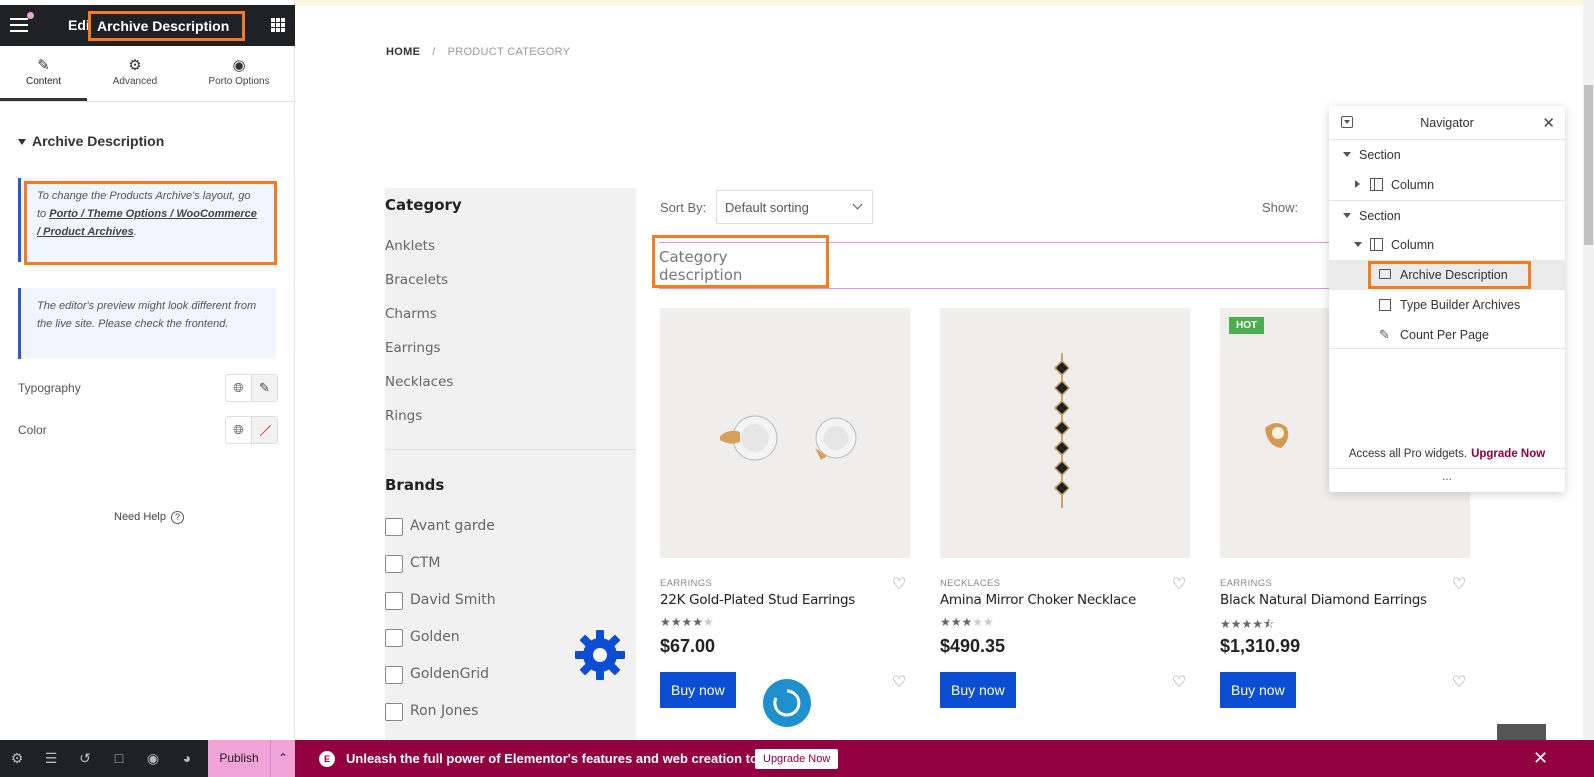 Image resolution: width=1594 pixels, height=777 pixels. What do you see at coordinates (17, 758) in the screenshot?
I see `settings-icon: ⚙` at bounding box center [17, 758].